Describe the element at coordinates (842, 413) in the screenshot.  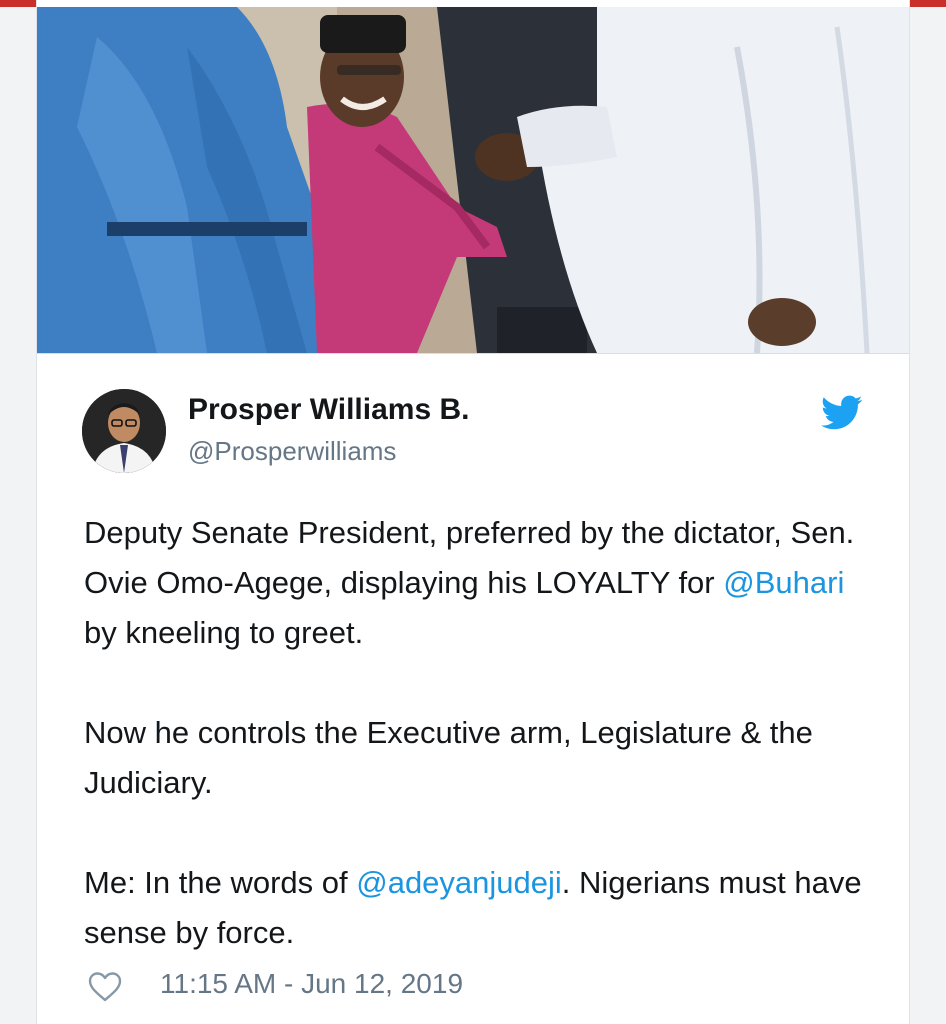
I see `twitter-bird-icon` at that location.